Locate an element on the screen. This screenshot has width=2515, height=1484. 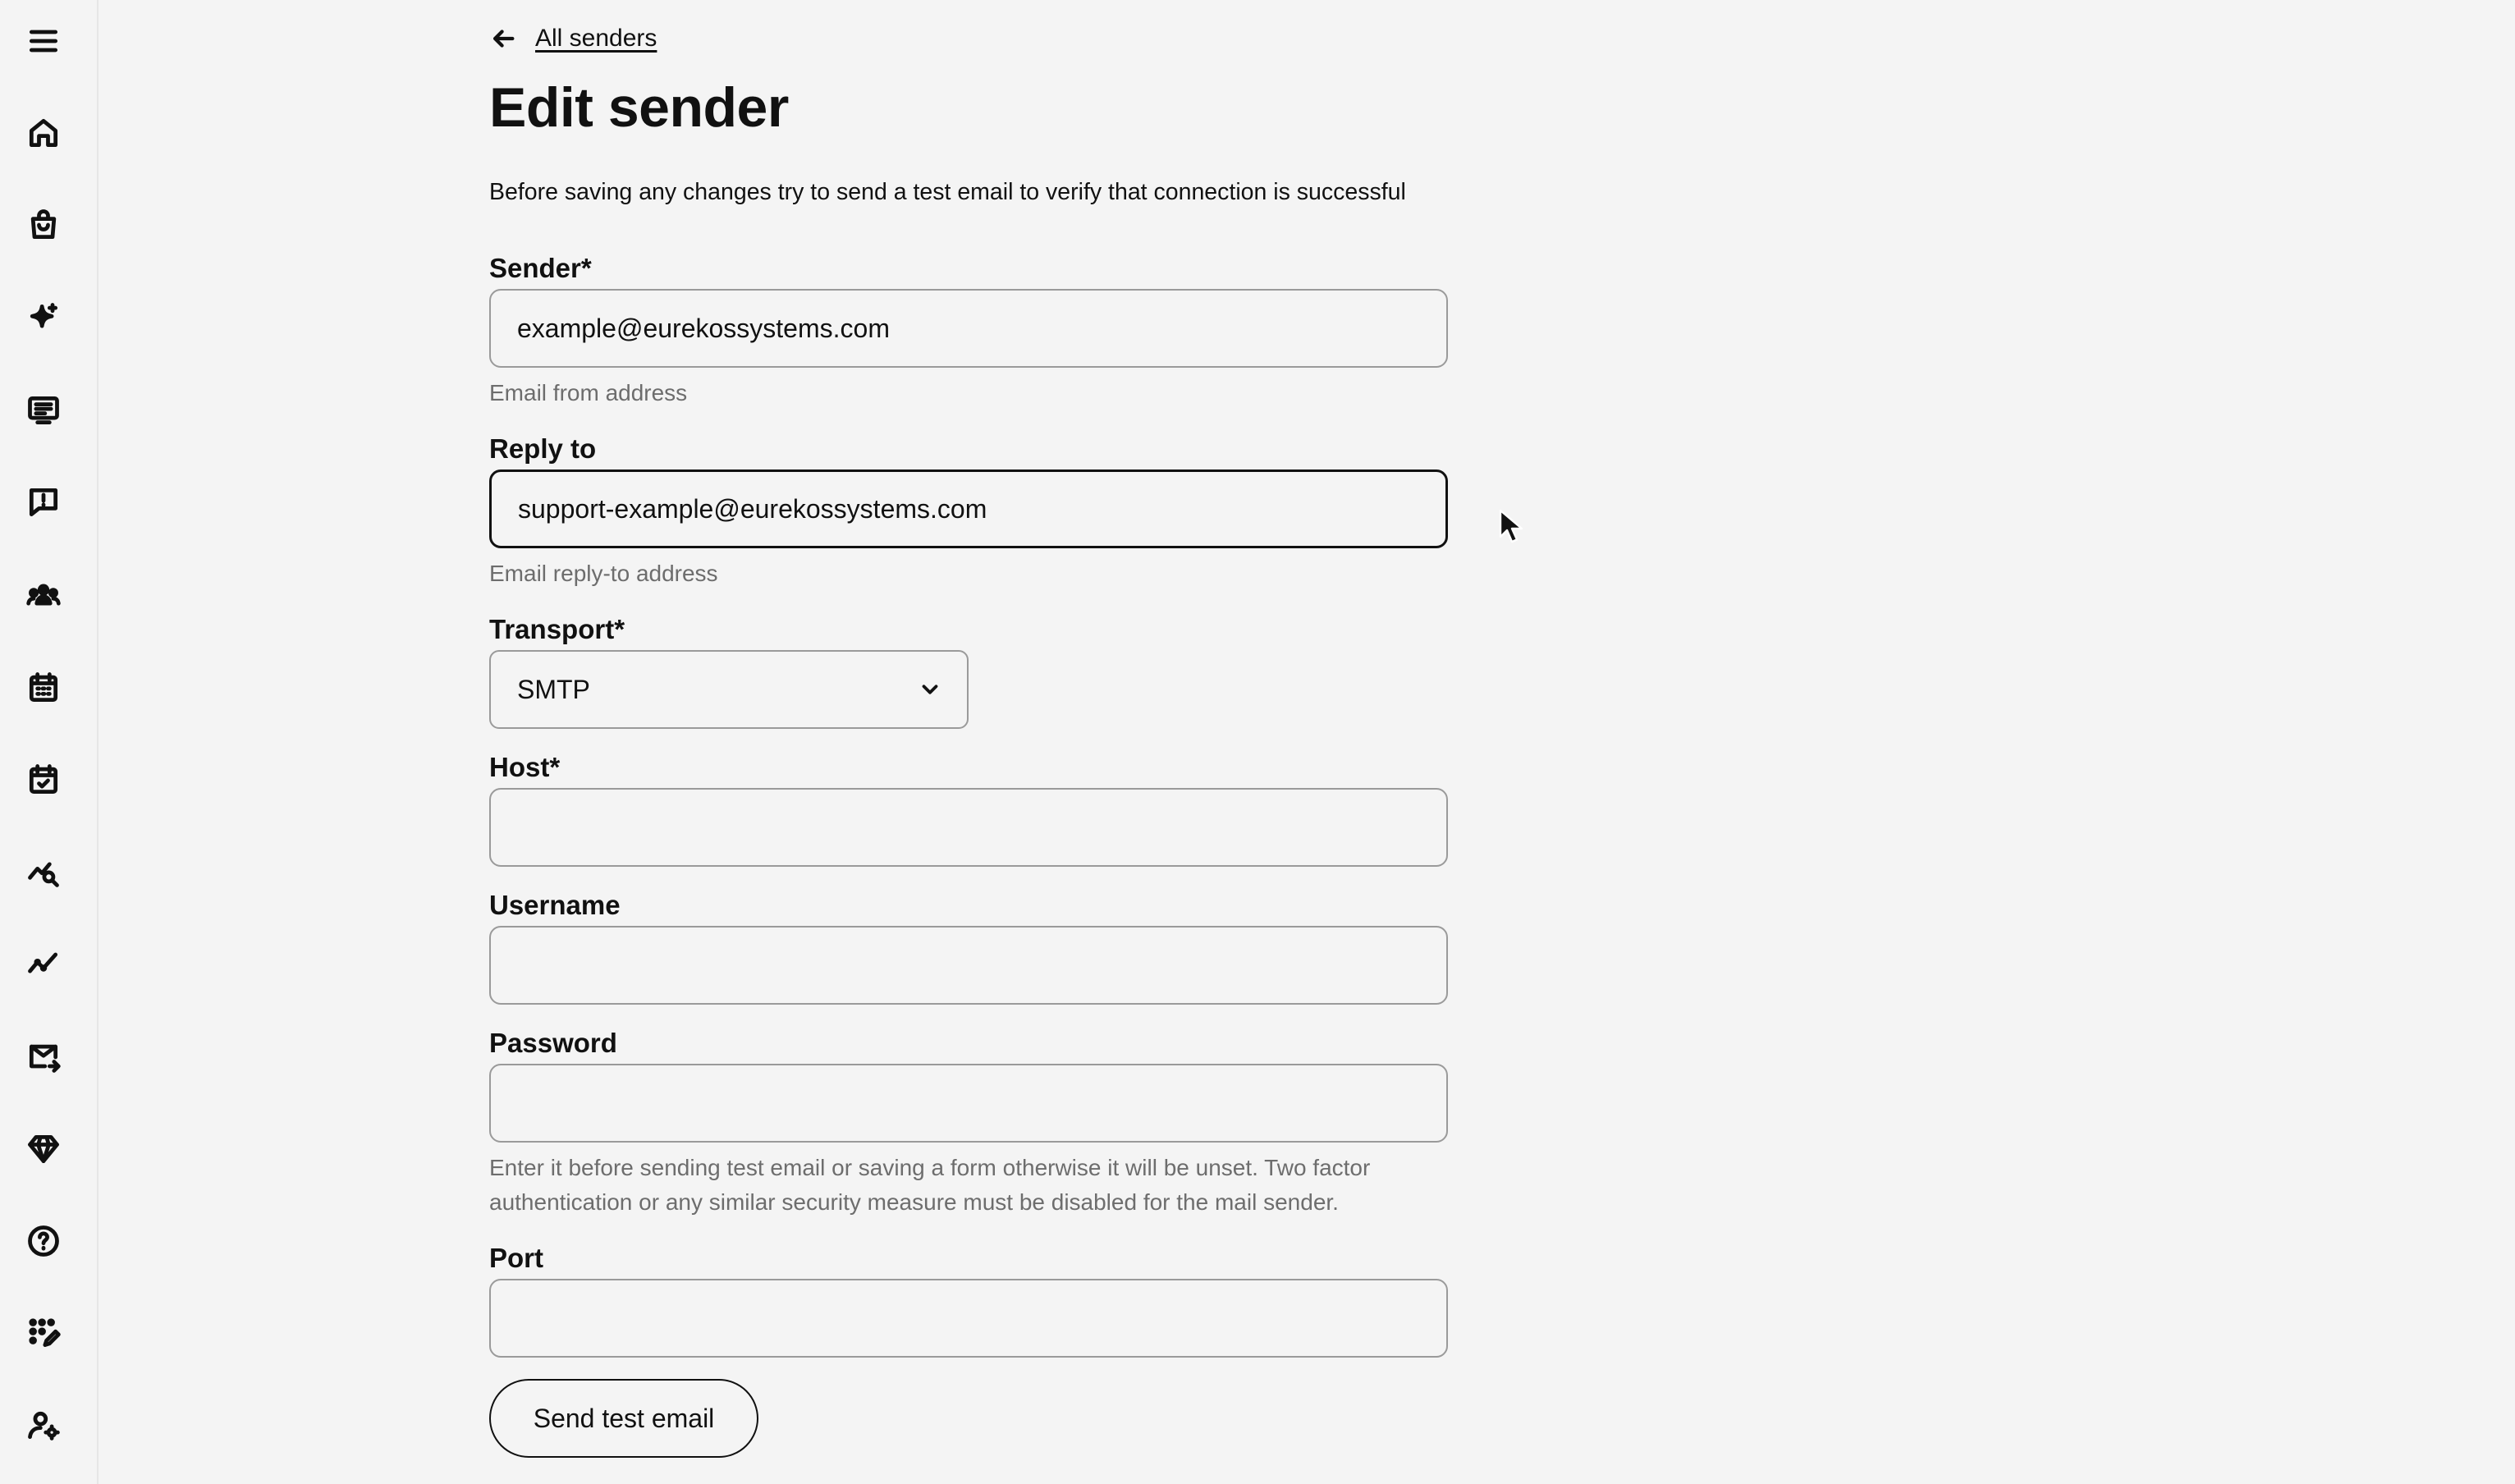
arrow-left-icon is located at coordinates (504, 39).